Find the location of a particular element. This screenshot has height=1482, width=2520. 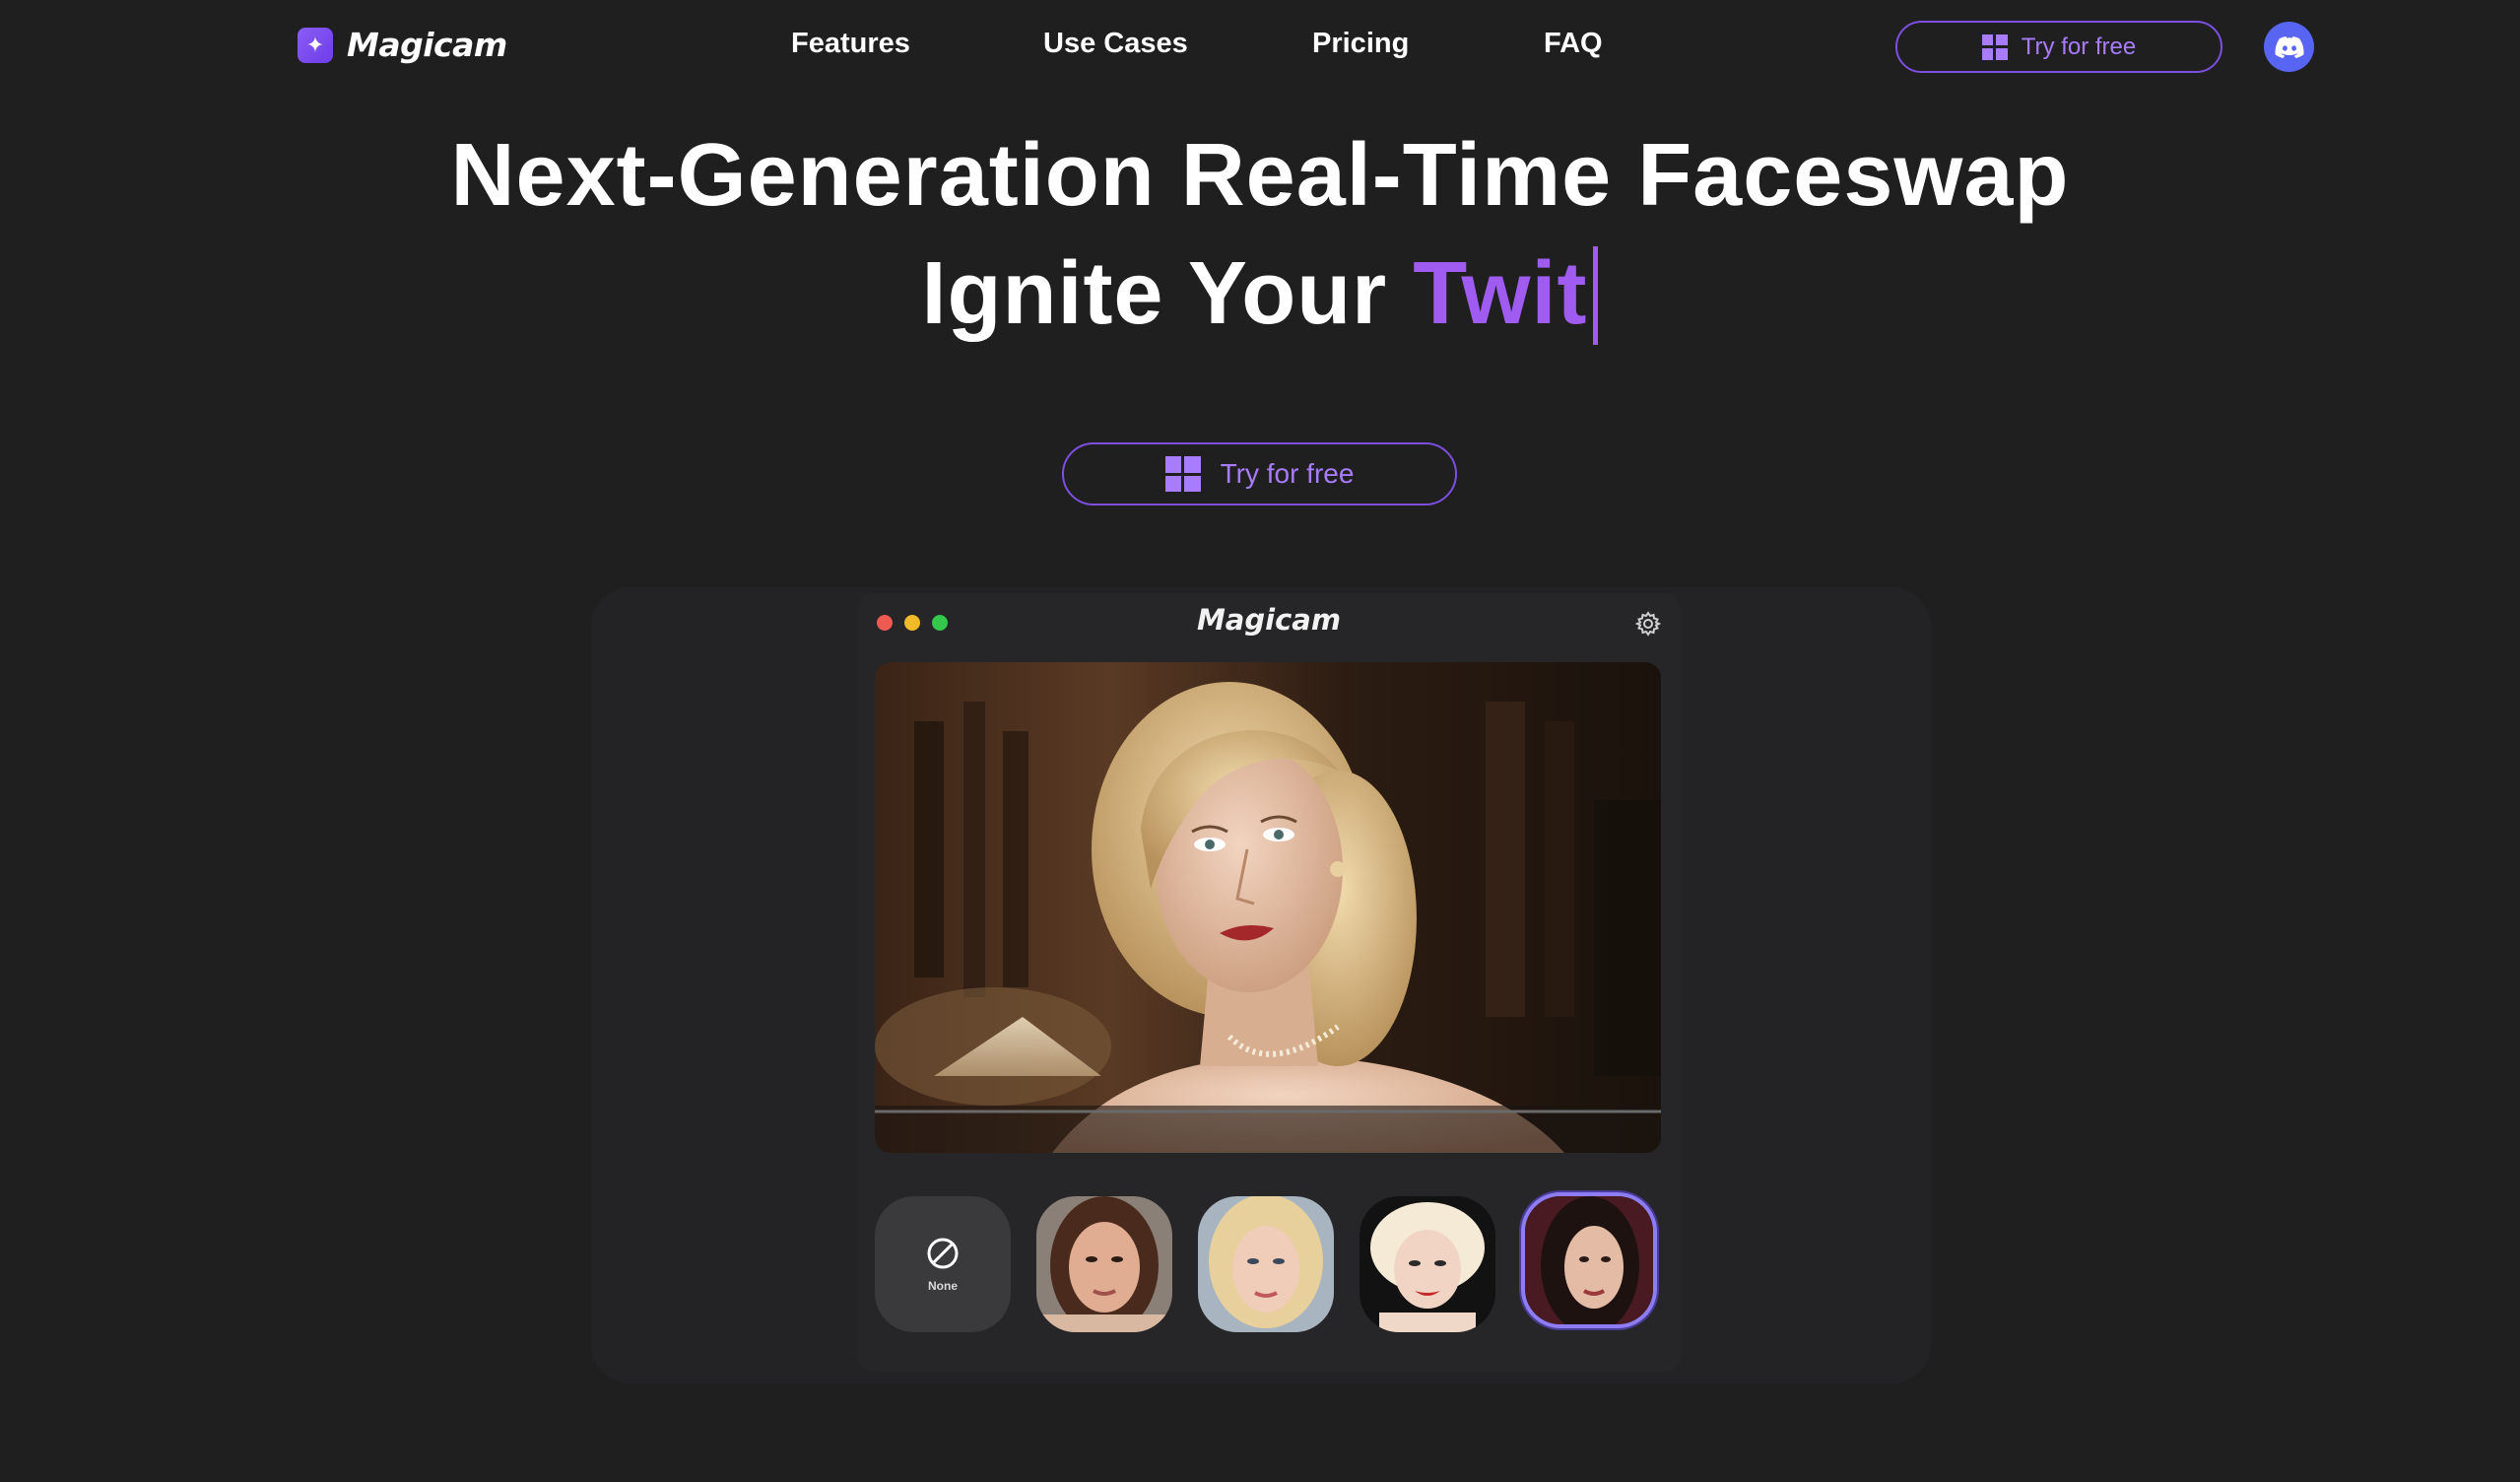

face-selector: None is located at coordinates (1269, 1261).